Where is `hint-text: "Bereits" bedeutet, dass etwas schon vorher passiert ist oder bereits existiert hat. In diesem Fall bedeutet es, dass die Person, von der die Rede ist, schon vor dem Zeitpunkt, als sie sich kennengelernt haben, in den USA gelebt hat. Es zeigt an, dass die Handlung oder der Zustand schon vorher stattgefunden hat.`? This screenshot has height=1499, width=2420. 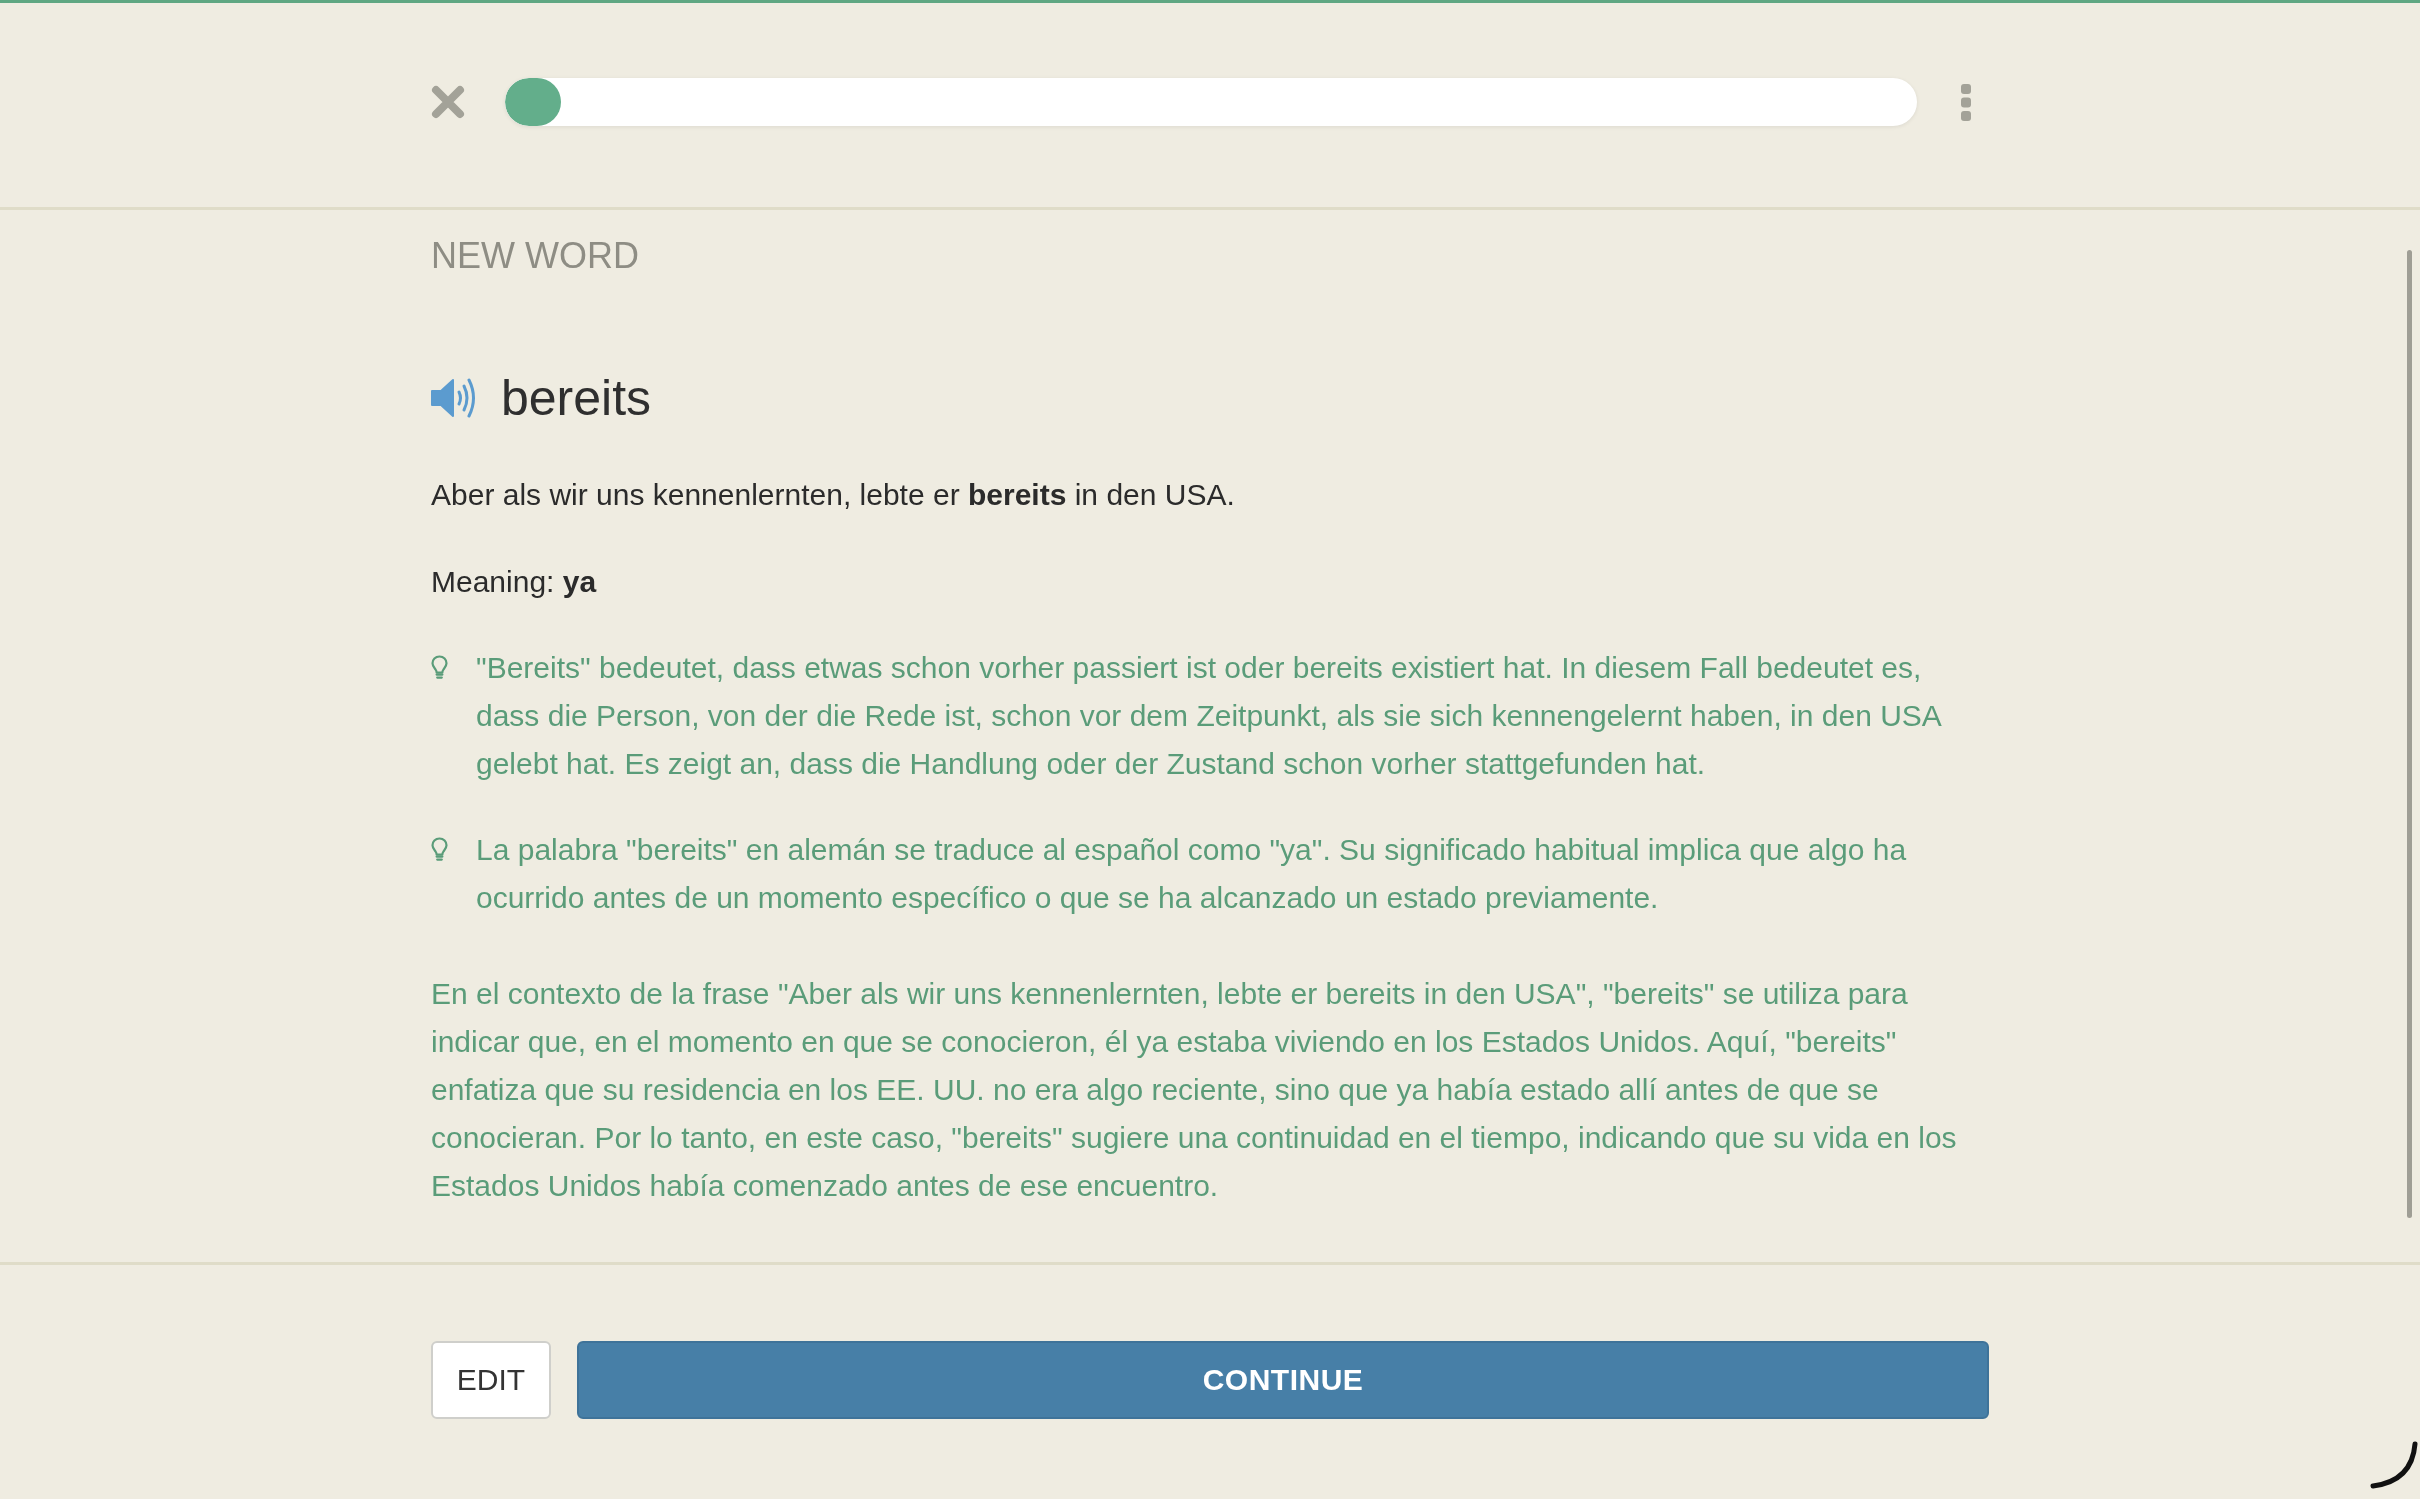 hint-text: "Bereits" bedeutet, dass etwas schon vorher passiert ist oder bereits existiert hat. In diesem Fall bedeutet es, dass die Person, von der die Rede ist, schon vor dem Zeitpunkt, als sie sich kennengelernt haben, in den USA gelebt hat. Es zeigt an, dass die Handlung oder der Zustand schon vorher stattgefunden hat. is located at coordinates (1209, 716).